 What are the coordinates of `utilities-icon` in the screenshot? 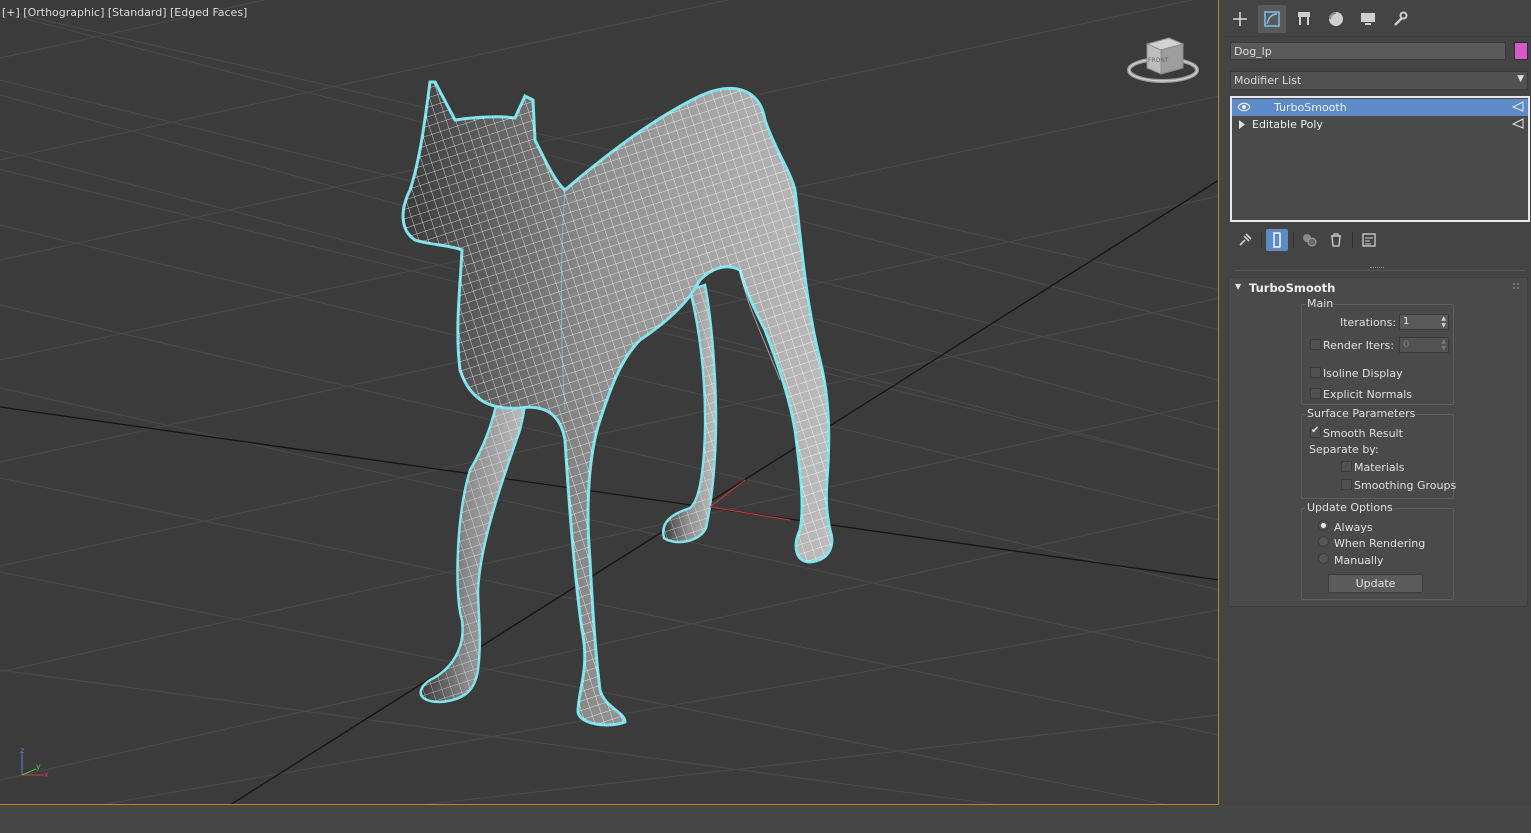 It's located at (1401, 18).